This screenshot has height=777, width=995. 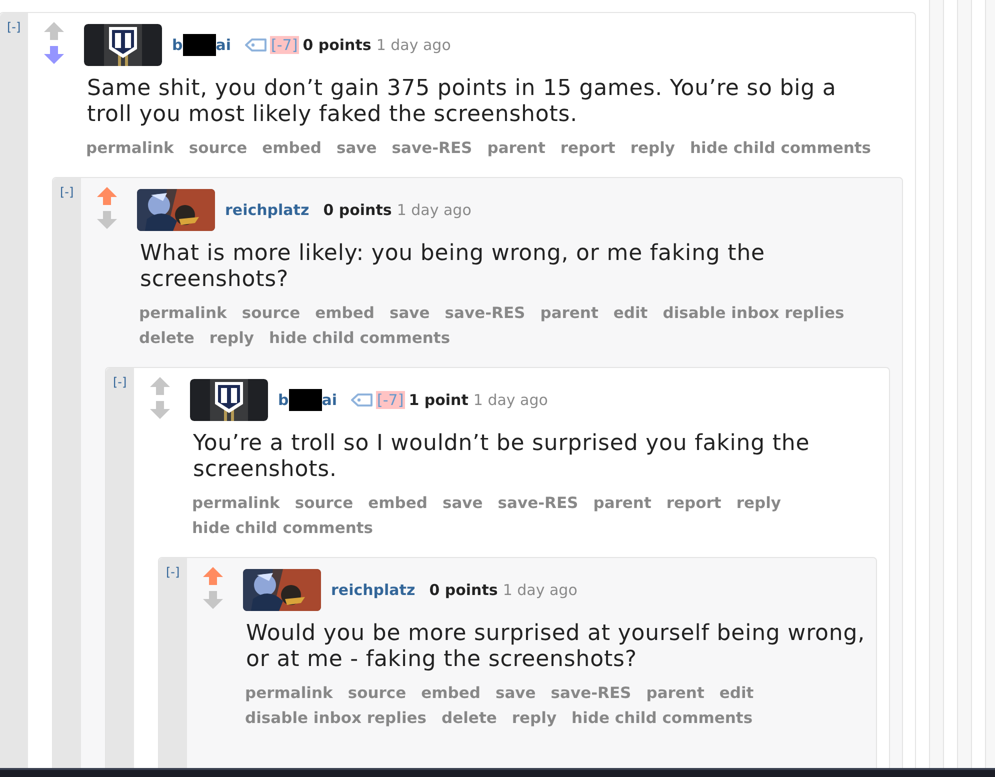 I want to click on score-text: 1 point, so click(x=438, y=400).